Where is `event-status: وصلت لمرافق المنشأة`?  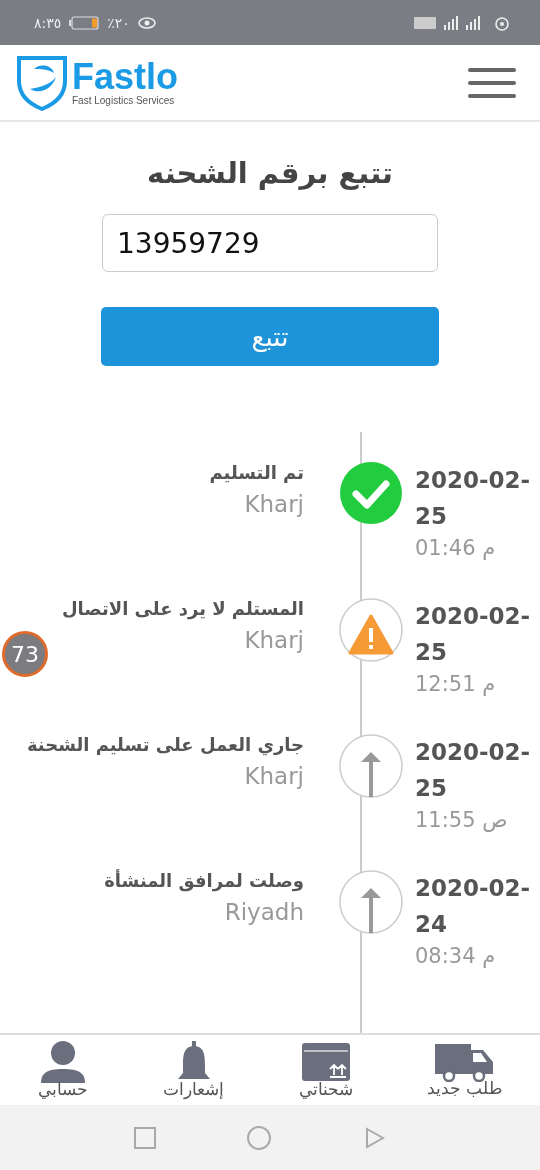 event-status: وصلت لمرافق المنشأة is located at coordinates (204, 880).